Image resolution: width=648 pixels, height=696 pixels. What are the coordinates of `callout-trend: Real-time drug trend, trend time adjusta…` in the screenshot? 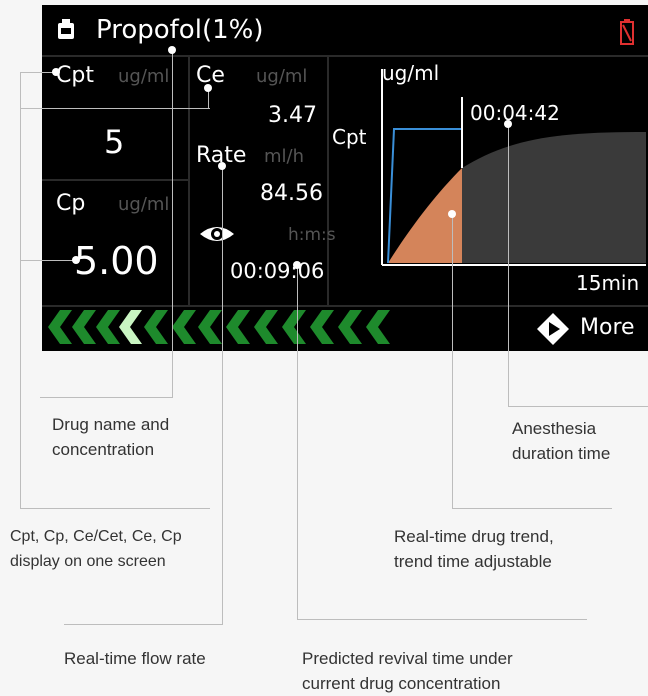 It's located at (474, 549).